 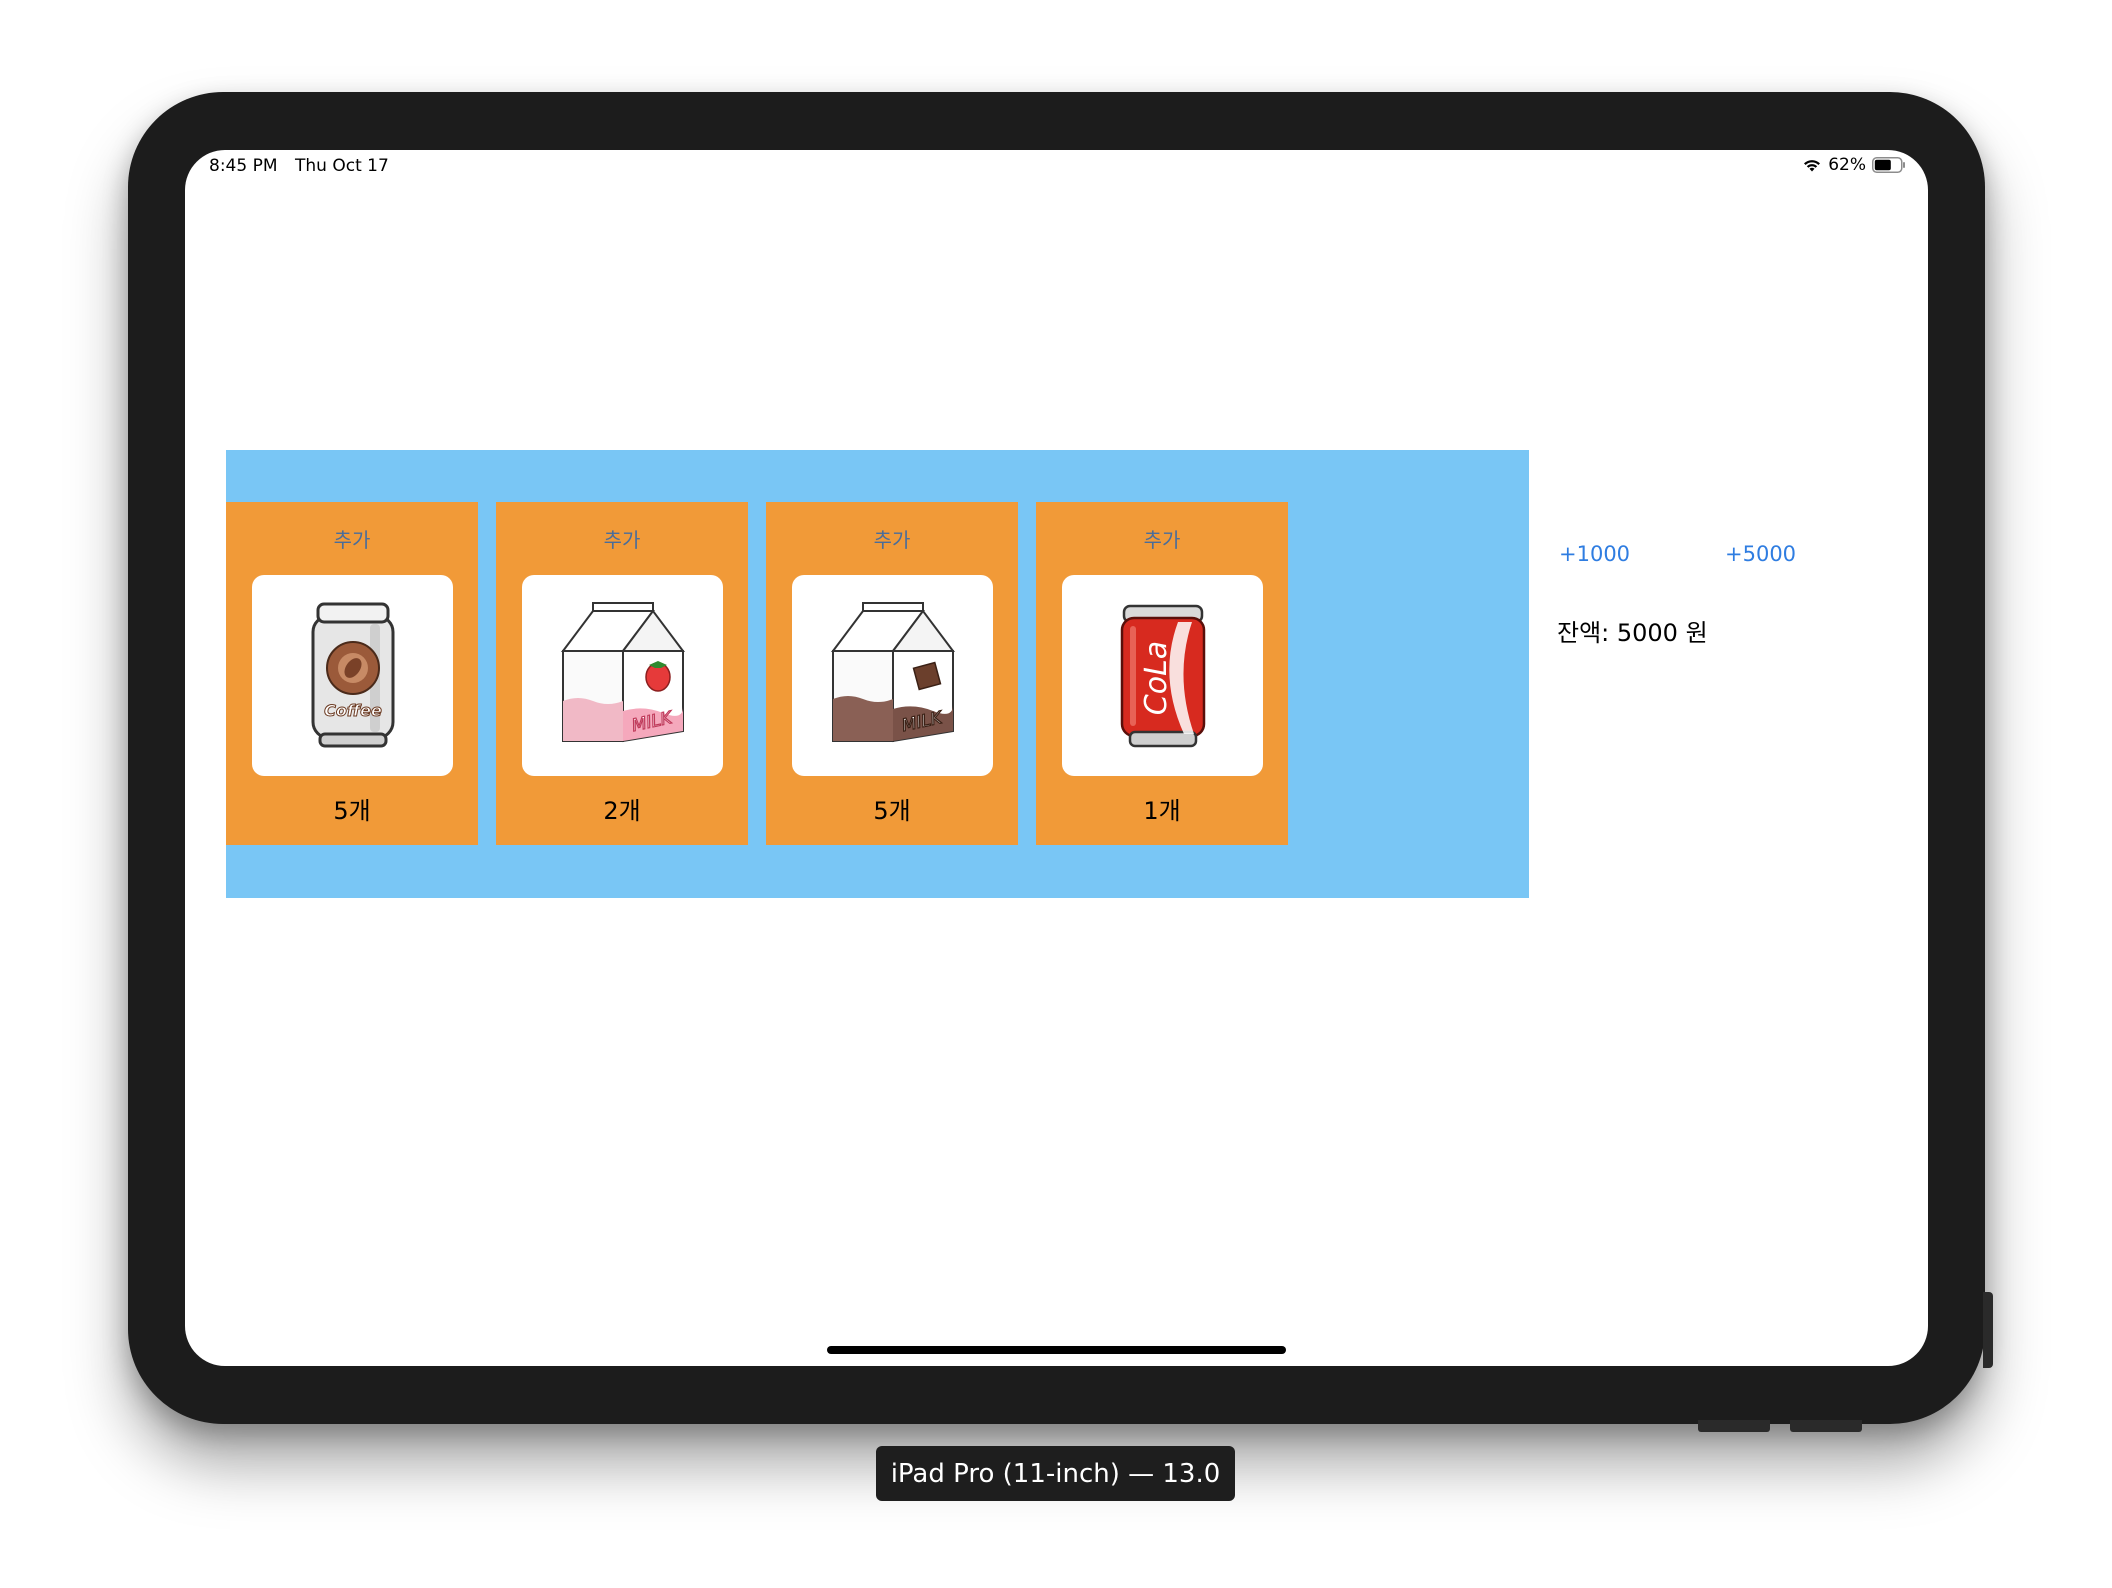 I want to click on product-card-chocolate-milk: 추가 MILK 5개, so click(x=892, y=673).